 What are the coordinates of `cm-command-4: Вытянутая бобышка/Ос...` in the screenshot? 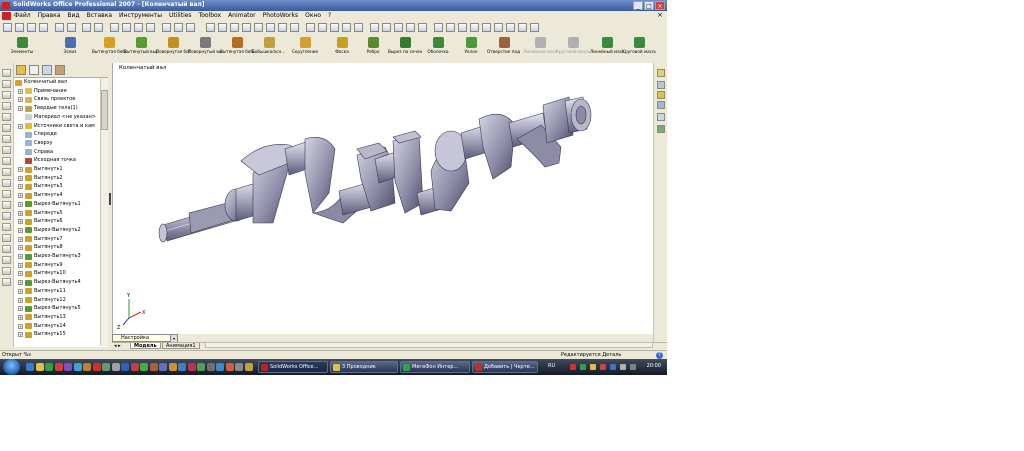 It's located at (237, 49).